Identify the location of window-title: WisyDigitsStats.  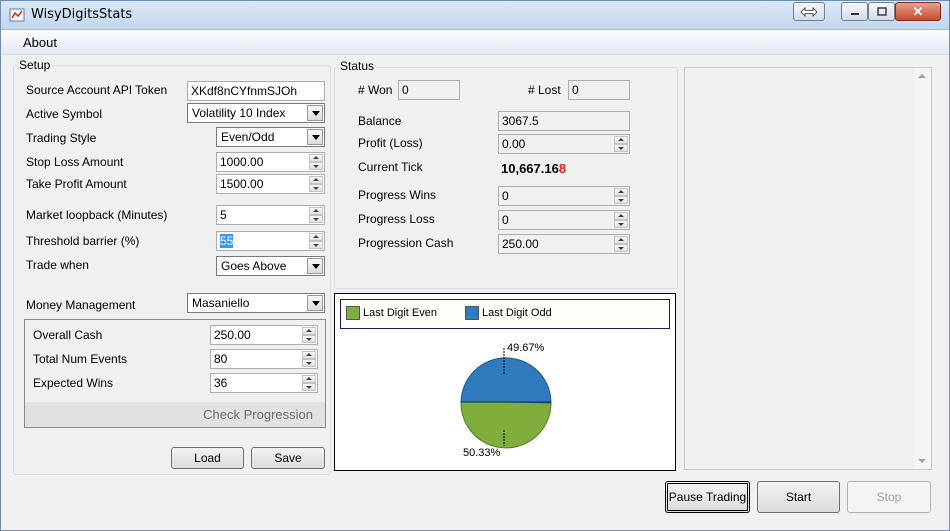
(82, 14).